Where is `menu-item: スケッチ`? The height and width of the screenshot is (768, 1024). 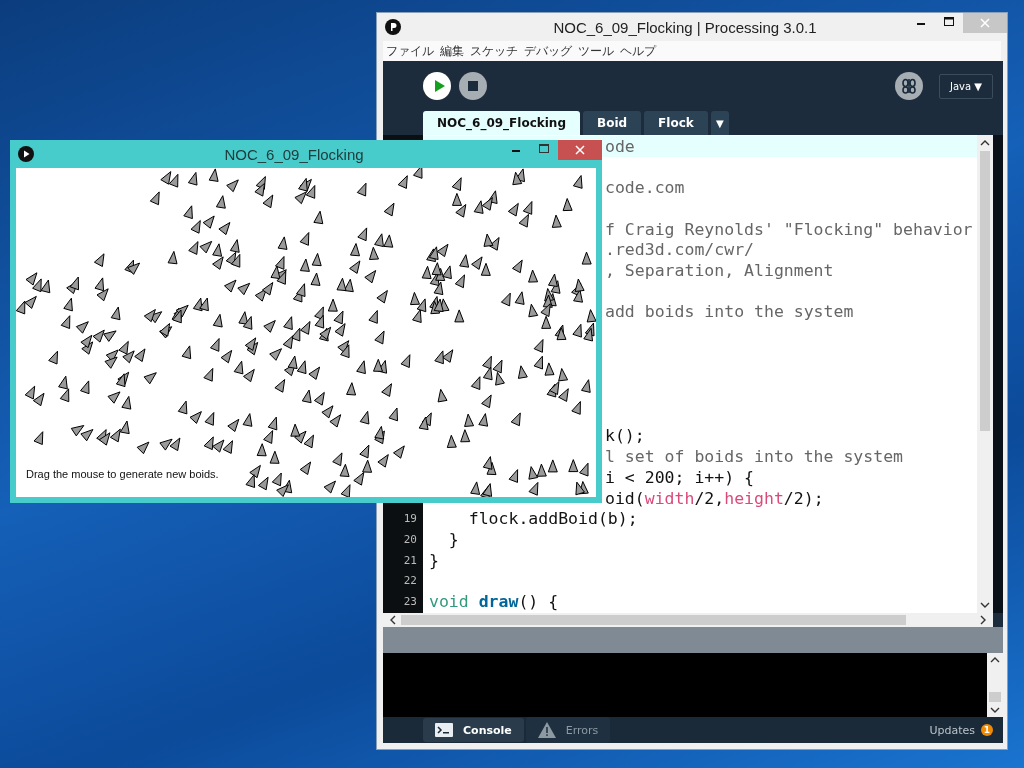
menu-item: スケッチ is located at coordinates (494, 51).